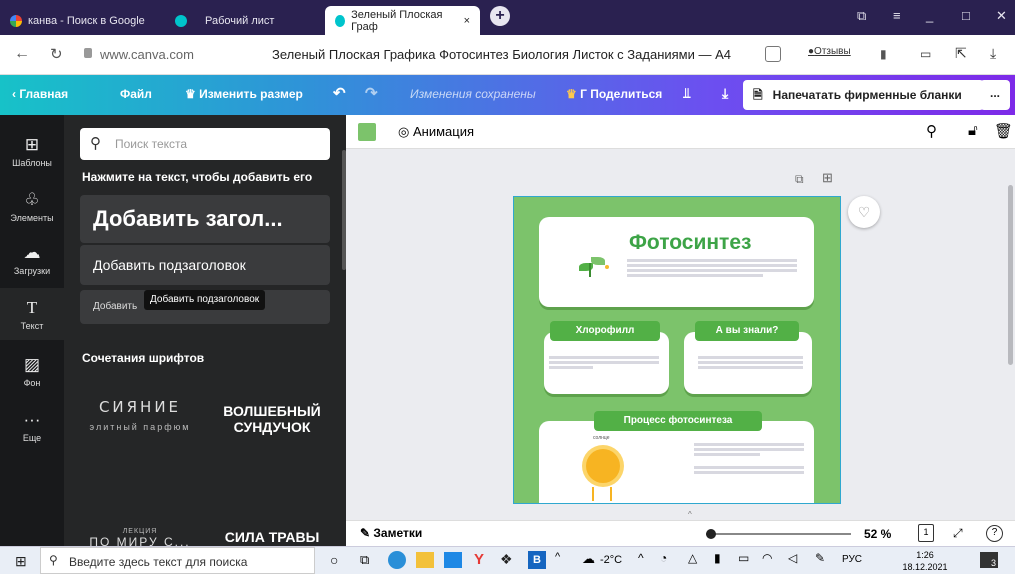  Describe the element at coordinates (32, 419) in the screenshot. I see `more-dots-icon: ···` at that location.